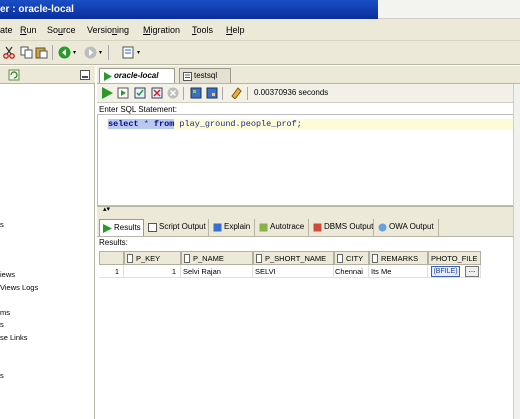 Image resolution: width=520 pixels, height=419 pixels. Describe the element at coordinates (161, 30) in the screenshot. I see `menu-migration: Migration` at that location.